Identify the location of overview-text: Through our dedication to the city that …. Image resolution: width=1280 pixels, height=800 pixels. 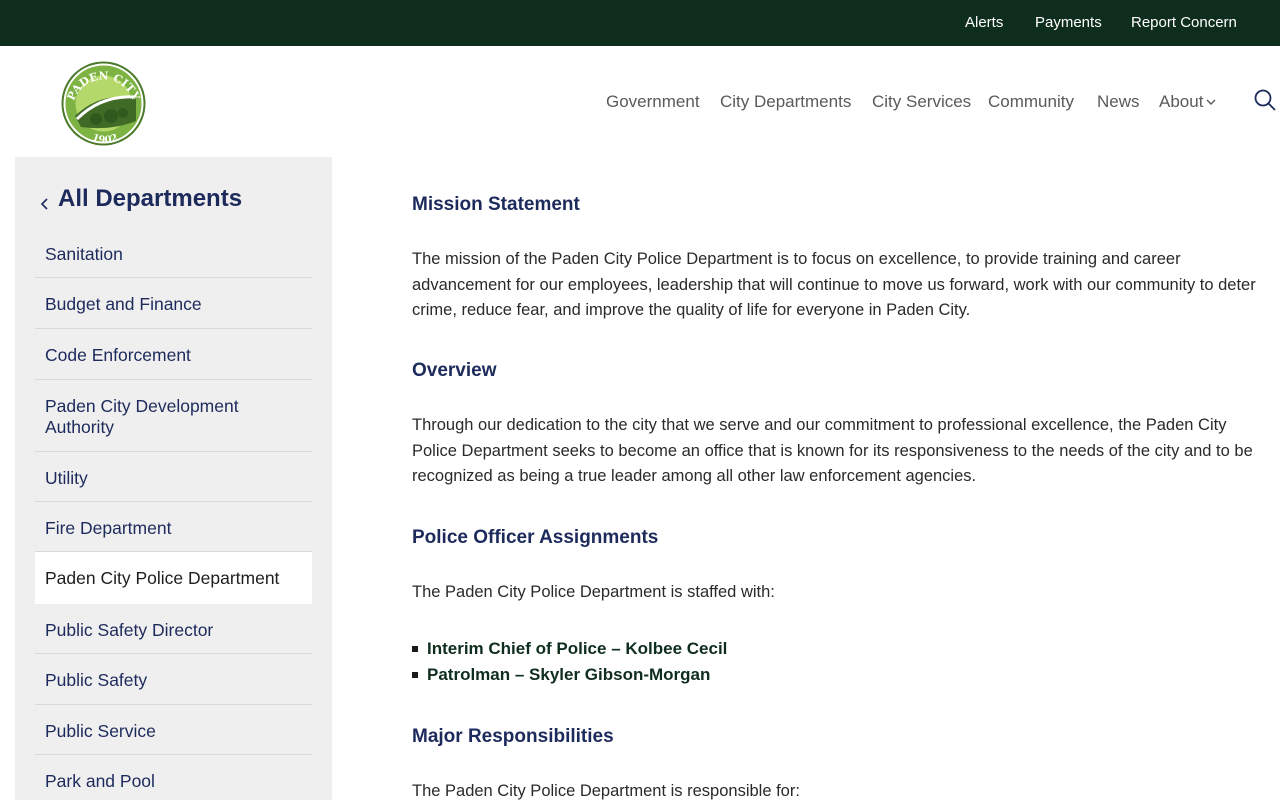
(832, 450).